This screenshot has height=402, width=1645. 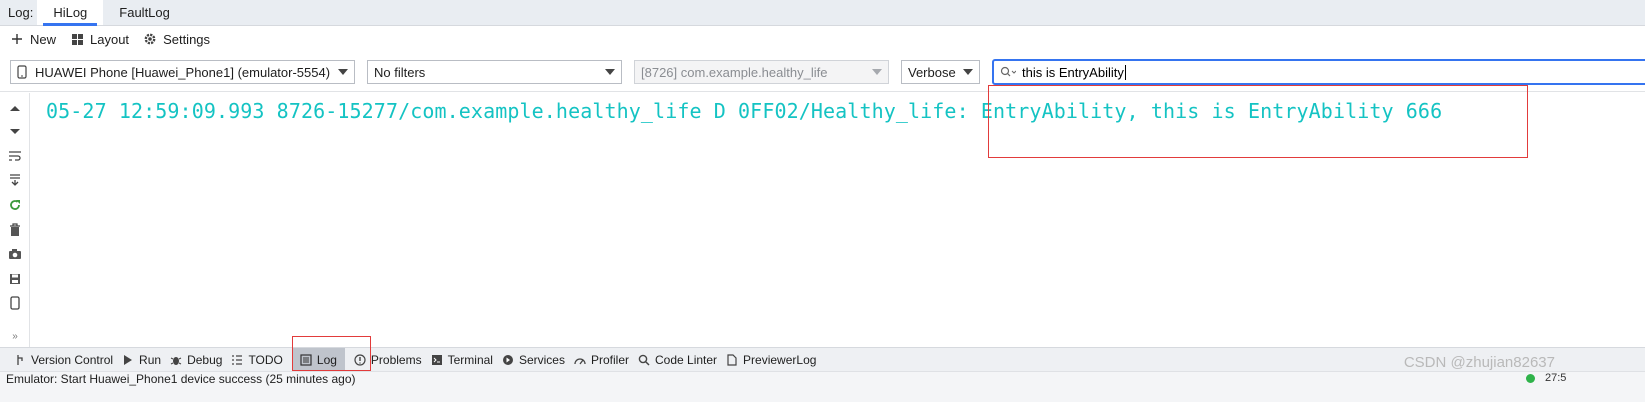 I want to click on layout-button: Layout, so click(x=99, y=39).